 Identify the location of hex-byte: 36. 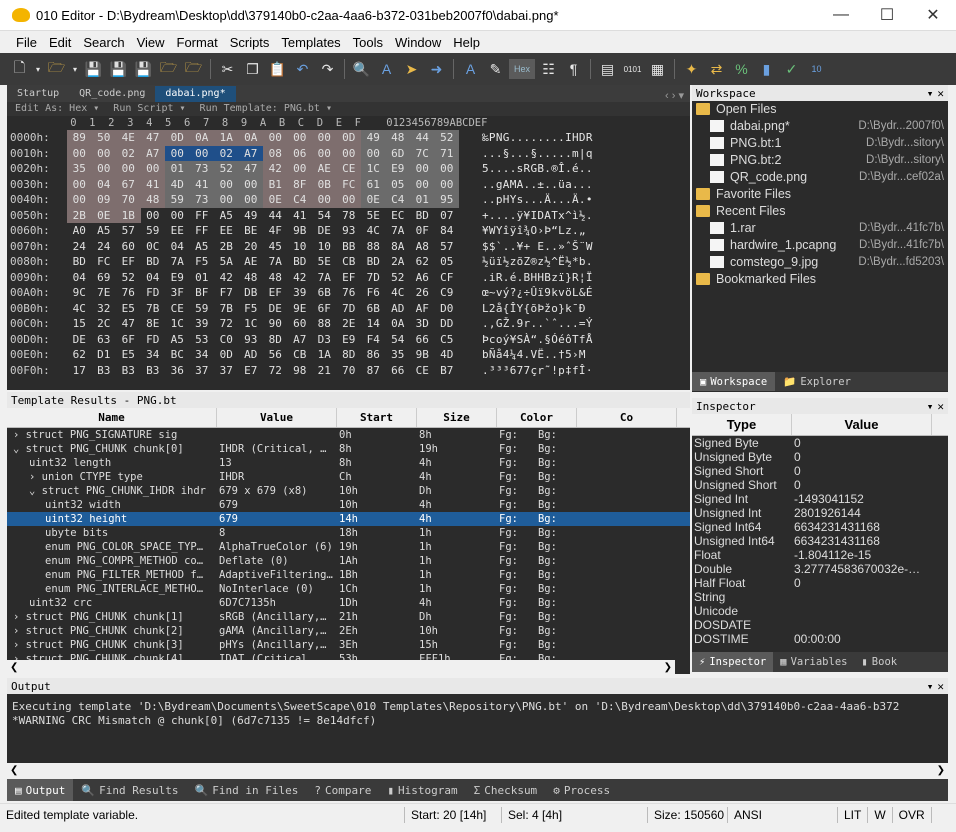
(177, 371).